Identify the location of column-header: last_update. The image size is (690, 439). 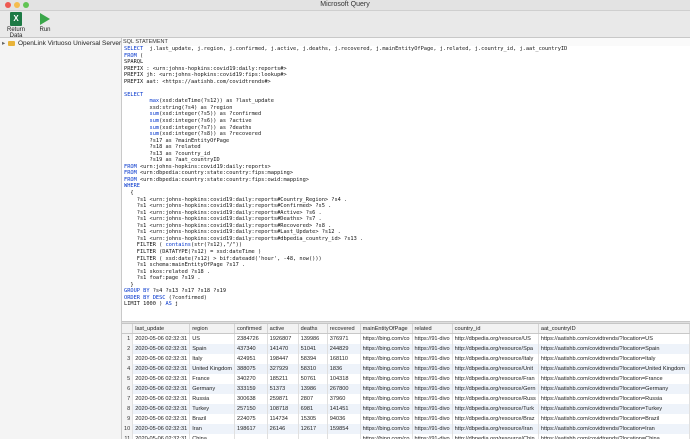
(161, 329).